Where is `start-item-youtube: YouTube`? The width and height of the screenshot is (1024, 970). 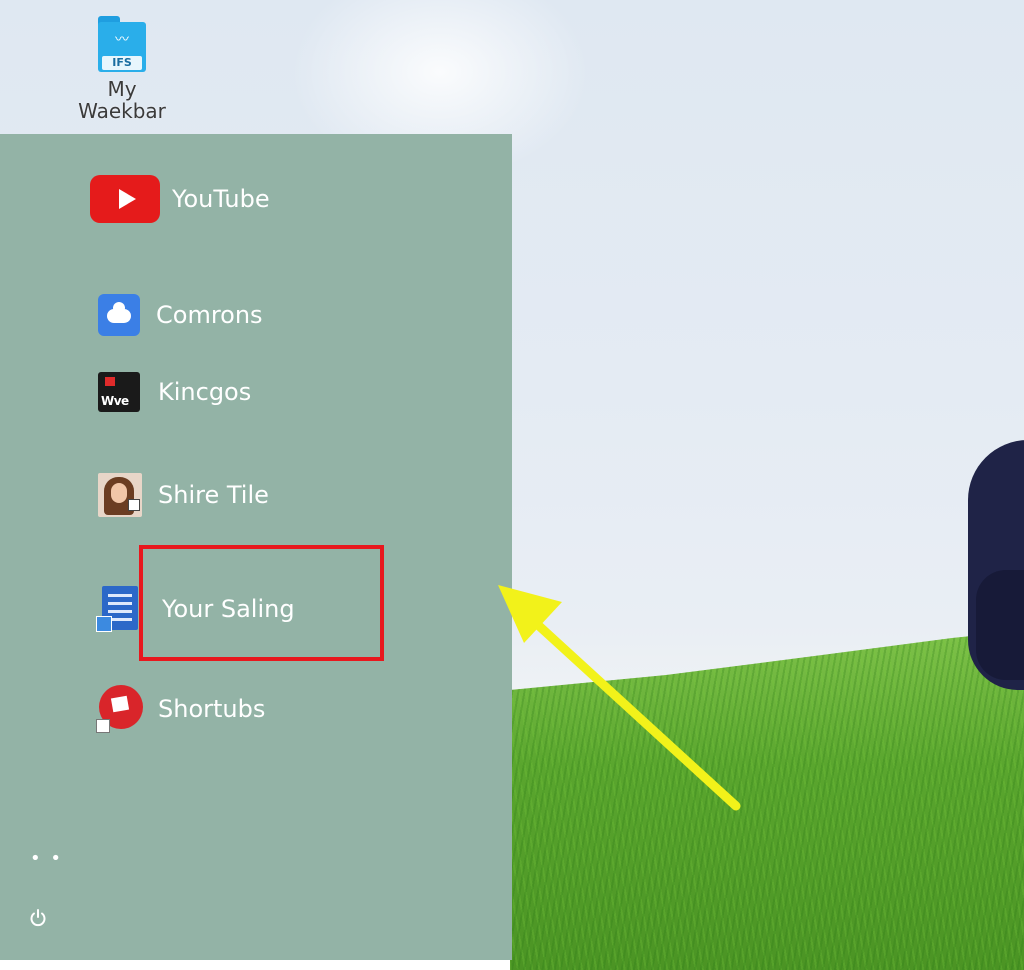 start-item-youtube: YouTube is located at coordinates (180, 199).